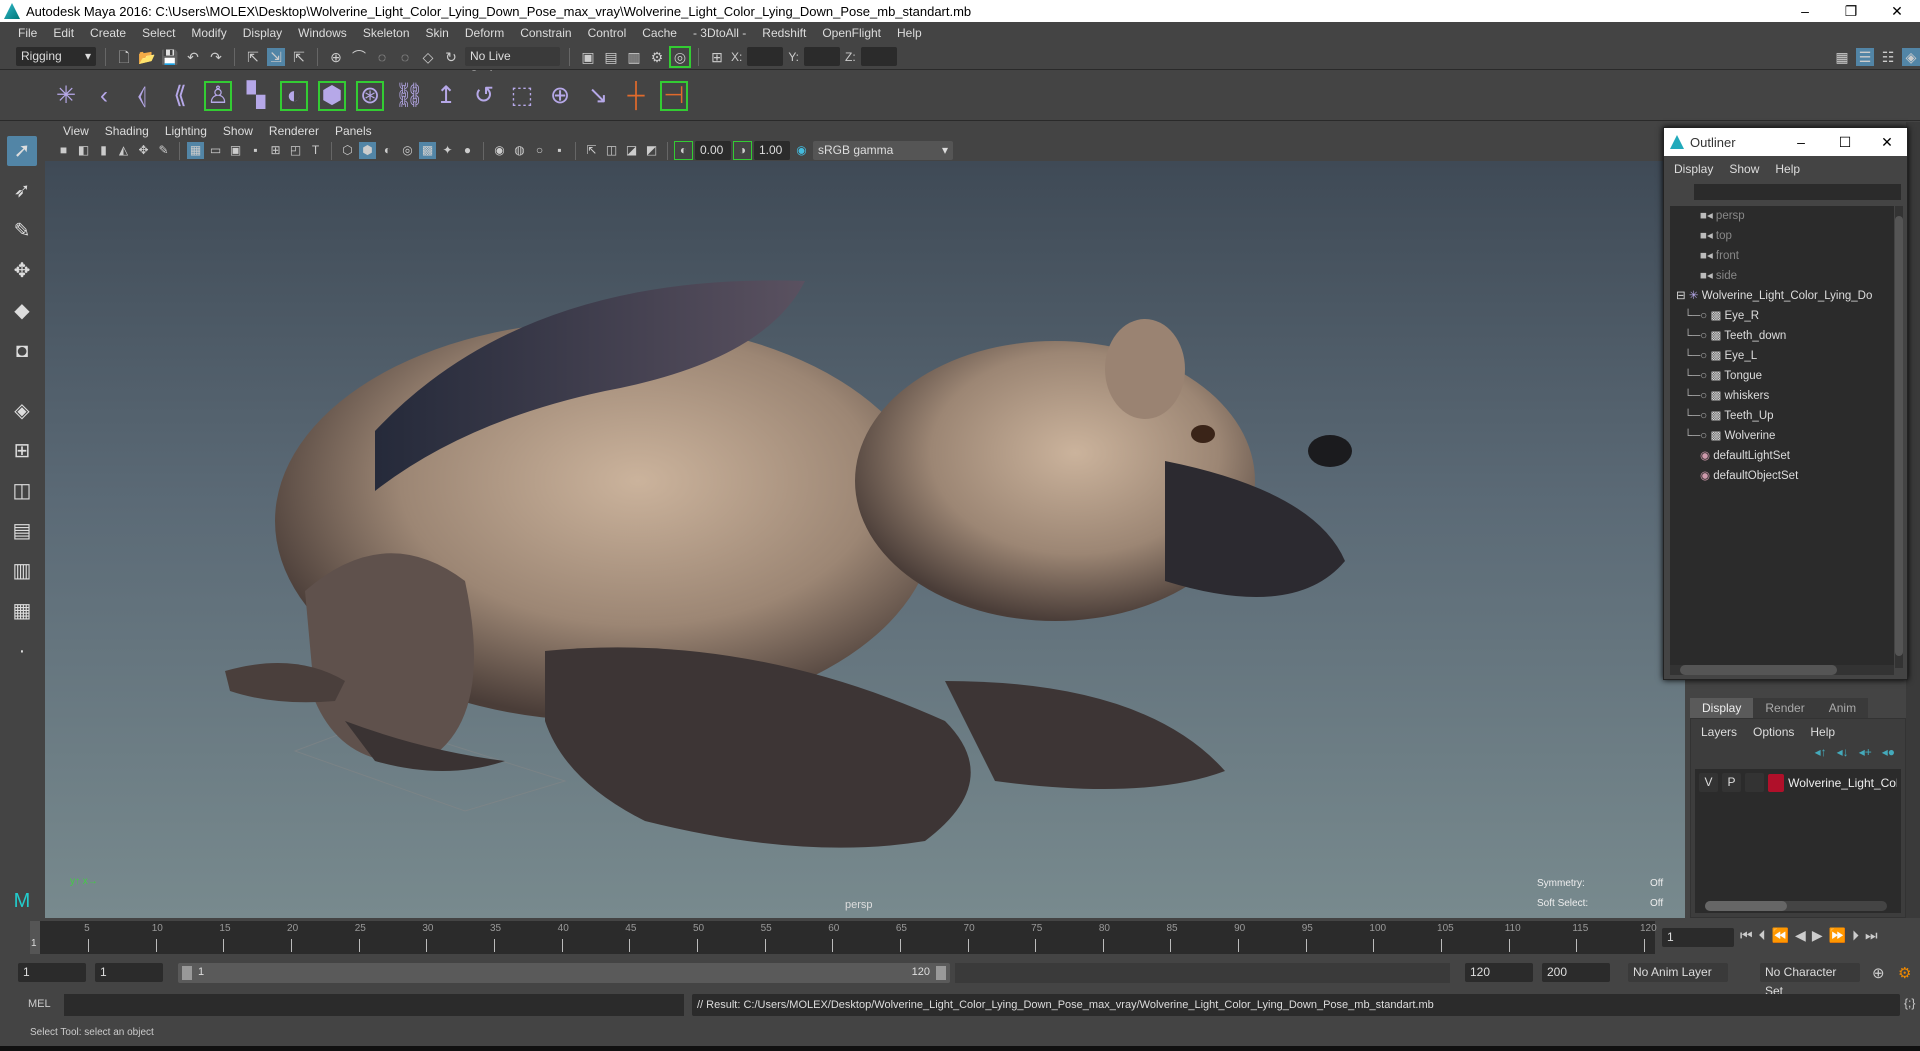  What do you see at coordinates (1719, 732) in the screenshot?
I see `layer-menu-layers: Layers` at bounding box center [1719, 732].